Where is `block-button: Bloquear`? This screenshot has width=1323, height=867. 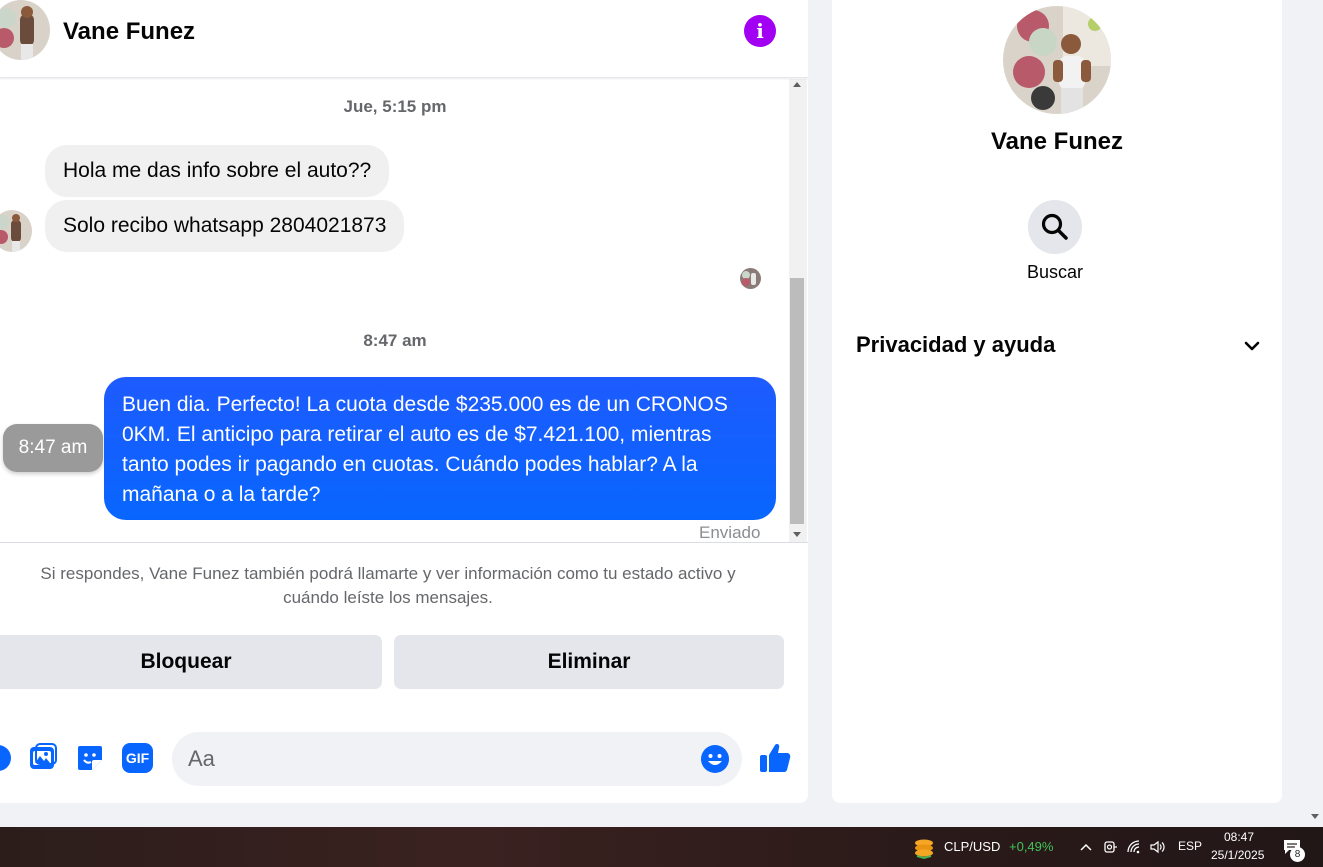 block-button: Bloquear is located at coordinates (191, 662).